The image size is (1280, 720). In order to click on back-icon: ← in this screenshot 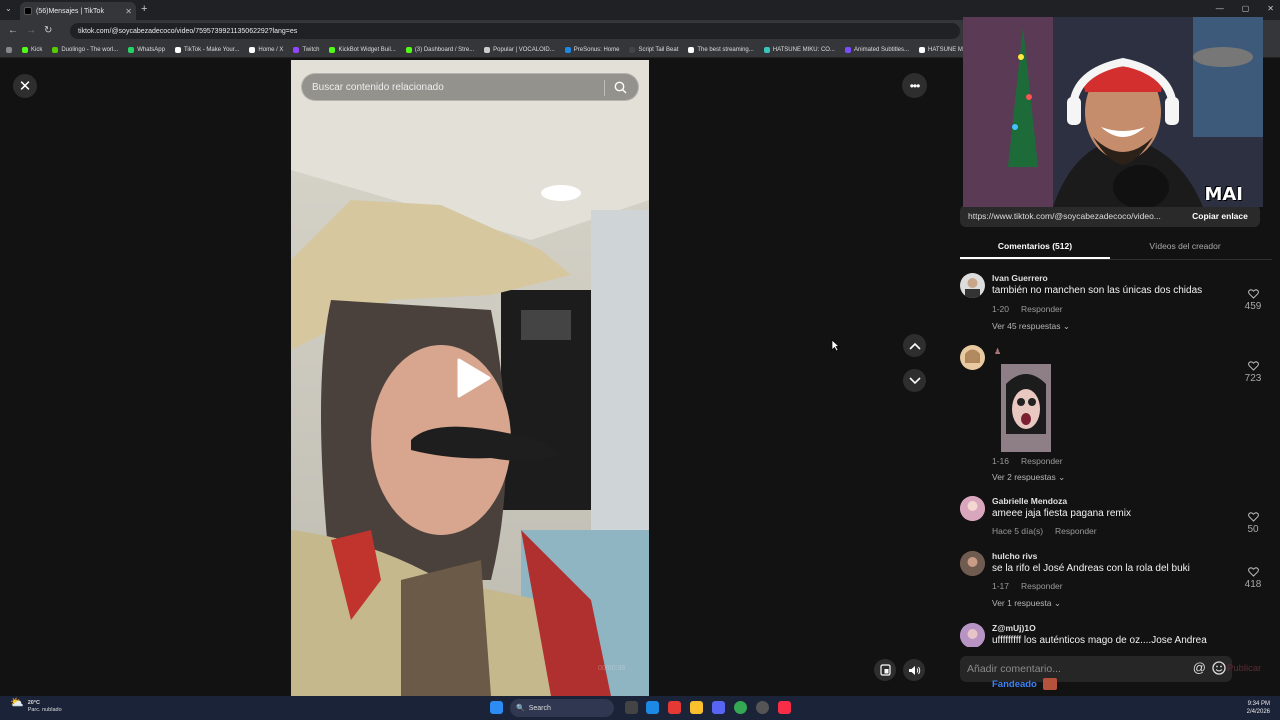, I will do `click(13, 30)`.